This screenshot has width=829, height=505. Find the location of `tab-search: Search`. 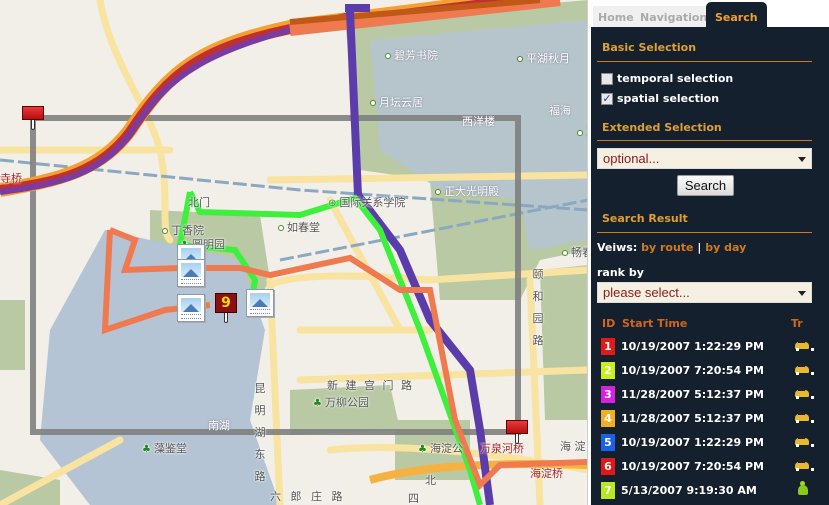

tab-search: Search is located at coordinates (736, 14).